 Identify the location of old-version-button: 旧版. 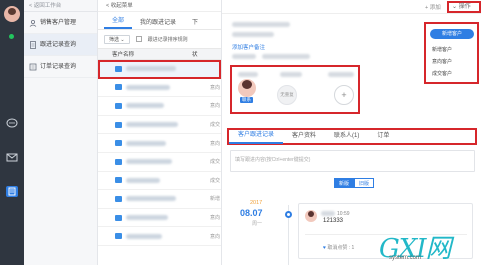
(364, 183).